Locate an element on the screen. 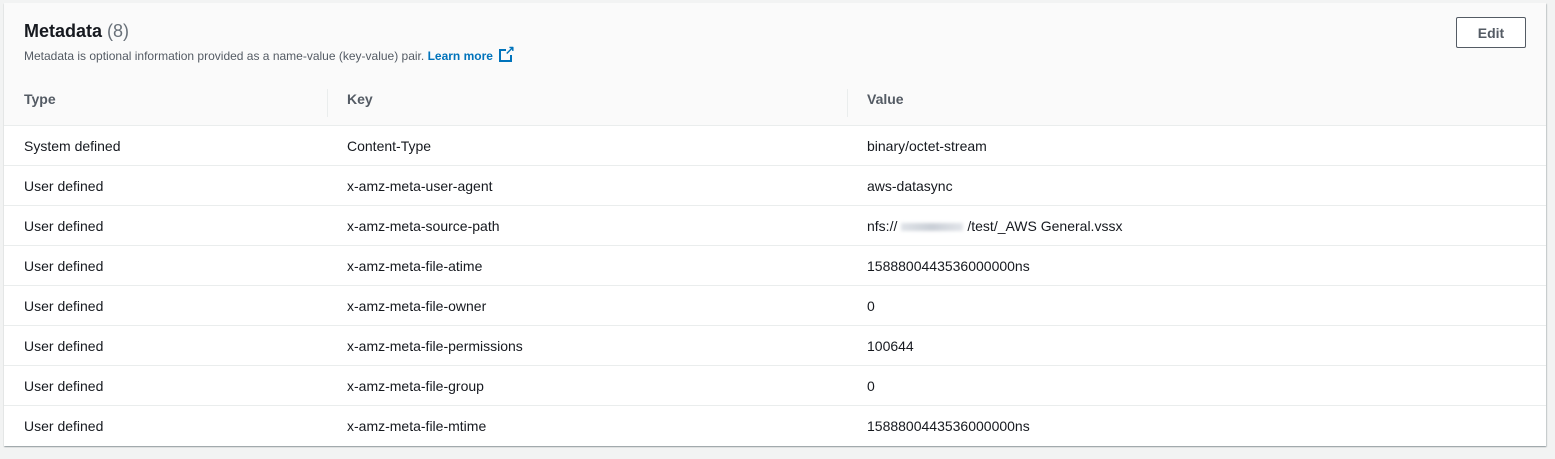 The image size is (1555, 459). cell-key: x-amz-meta-source-path is located at coordinates (423, 226).